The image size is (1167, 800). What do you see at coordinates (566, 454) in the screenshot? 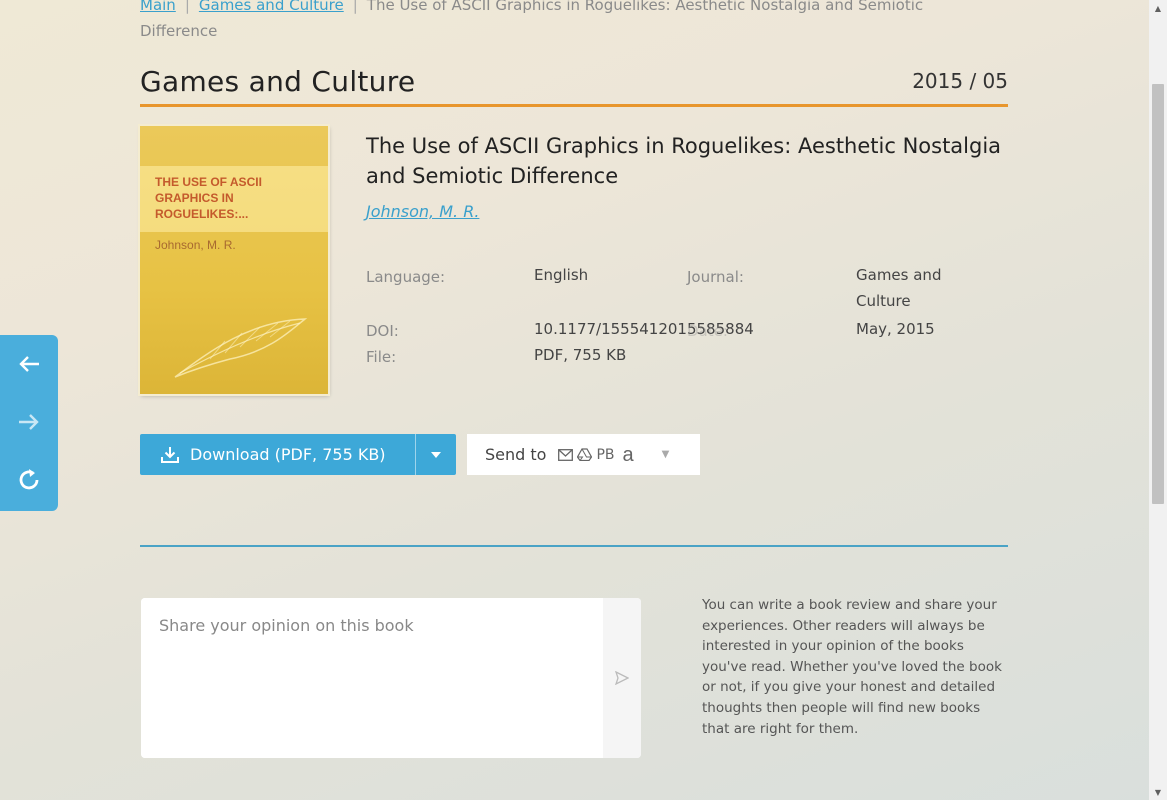
I see `mail-icon` at bounding box center [566, 454].